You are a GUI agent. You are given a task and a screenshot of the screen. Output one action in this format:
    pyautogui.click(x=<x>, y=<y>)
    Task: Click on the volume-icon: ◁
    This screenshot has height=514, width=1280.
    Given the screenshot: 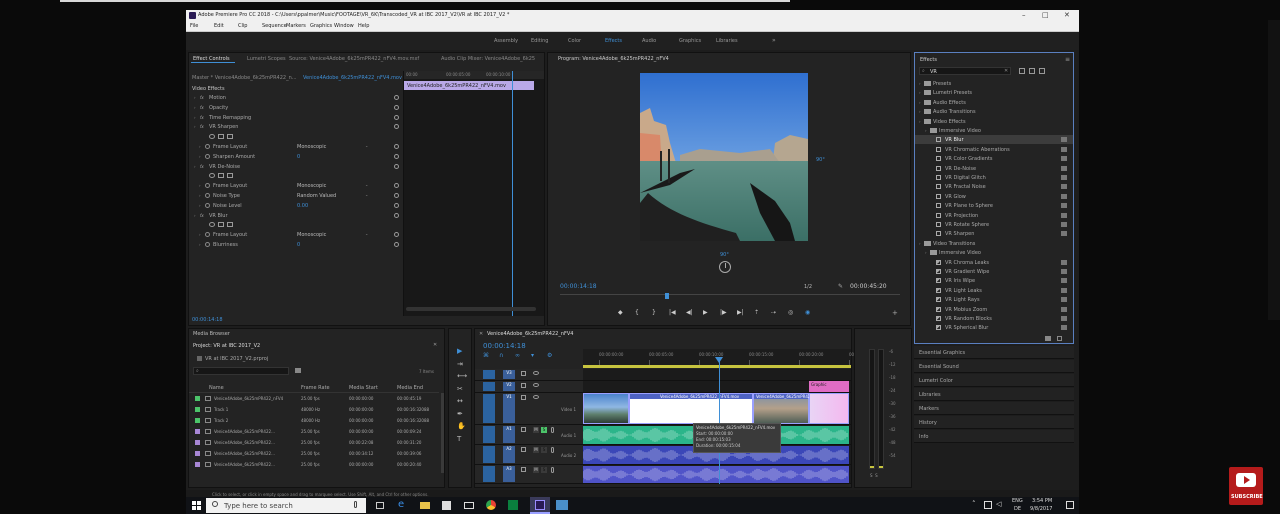 What is the action you would take?
    pyautogui.click(x=998, y=504)
    